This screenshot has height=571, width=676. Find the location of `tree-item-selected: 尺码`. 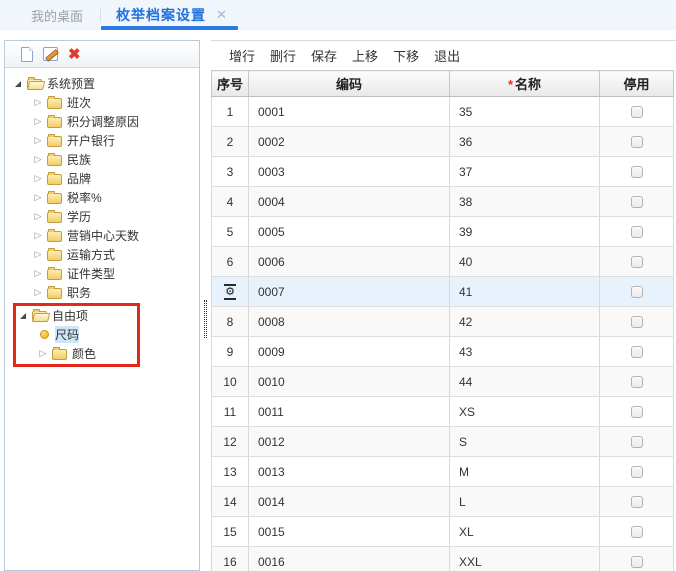

tree-item-selected: 尺码 is located at coordinates (76, 334).